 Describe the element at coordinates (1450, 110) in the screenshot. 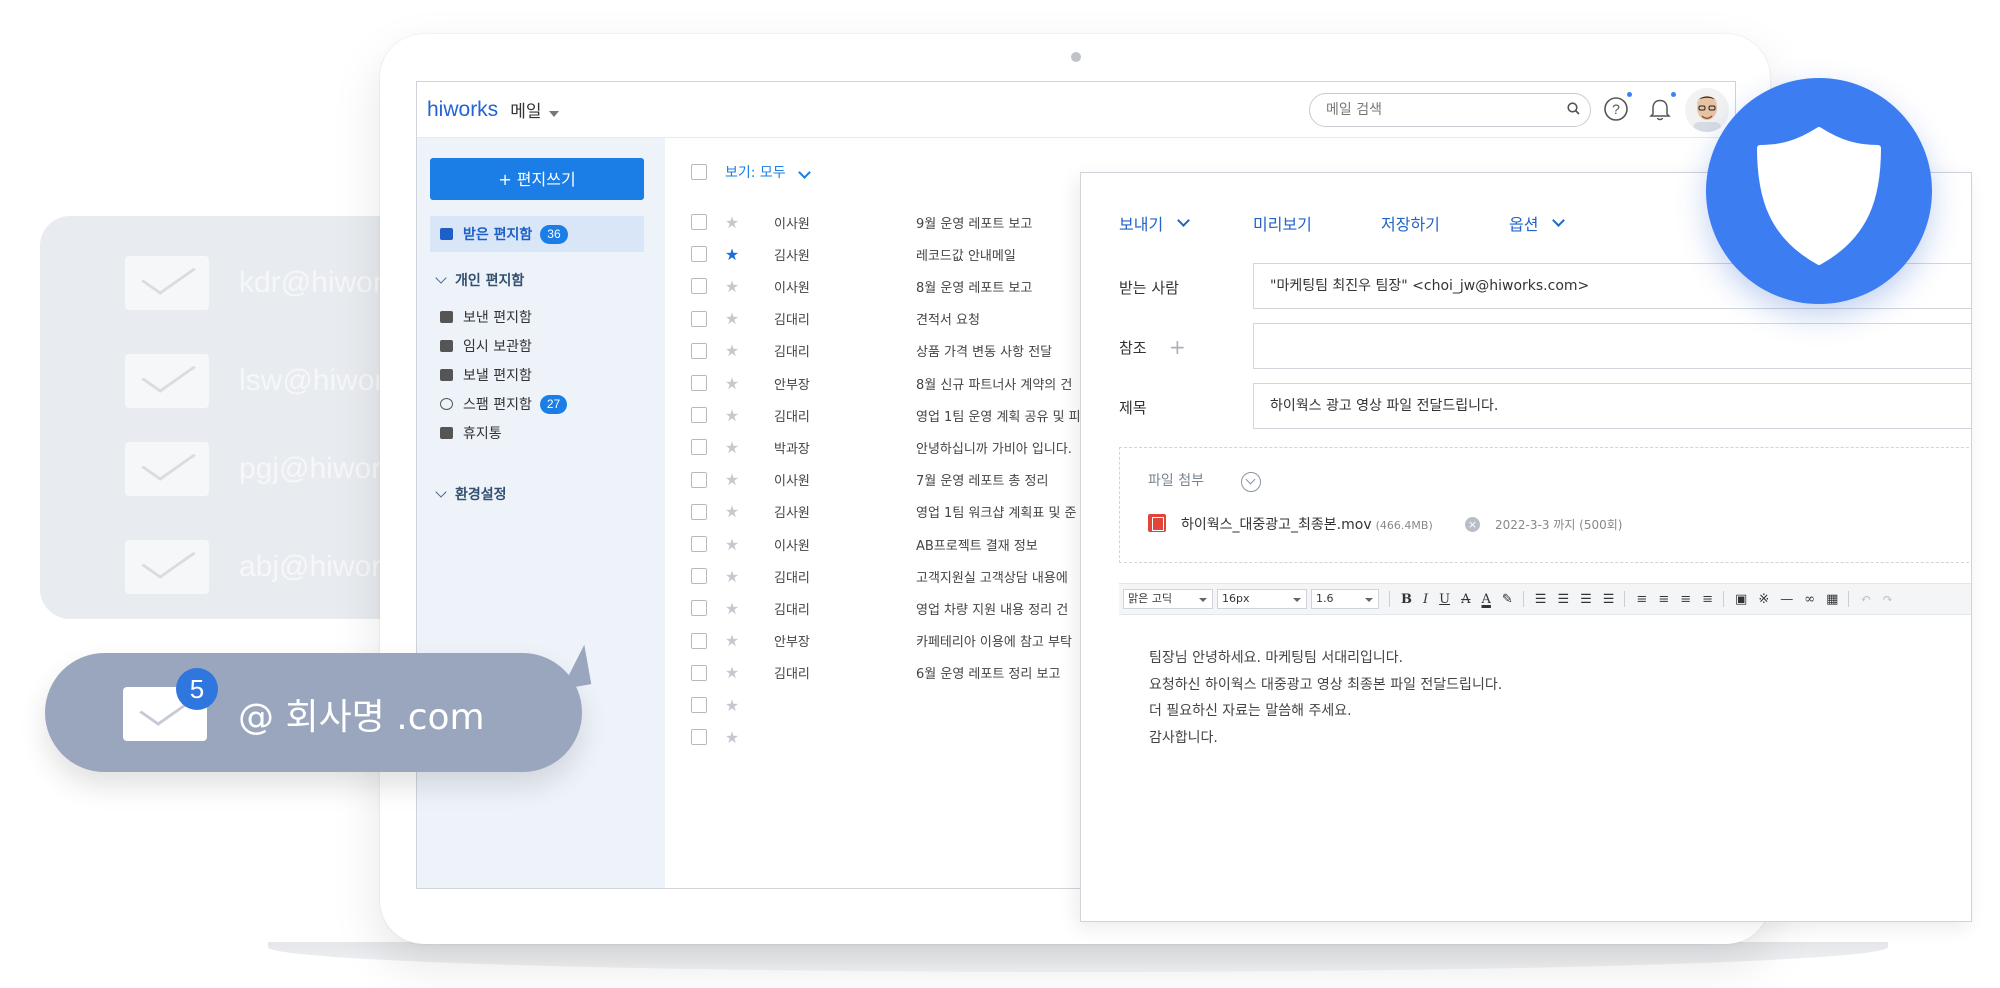

I see `mail-search-input` at that location.